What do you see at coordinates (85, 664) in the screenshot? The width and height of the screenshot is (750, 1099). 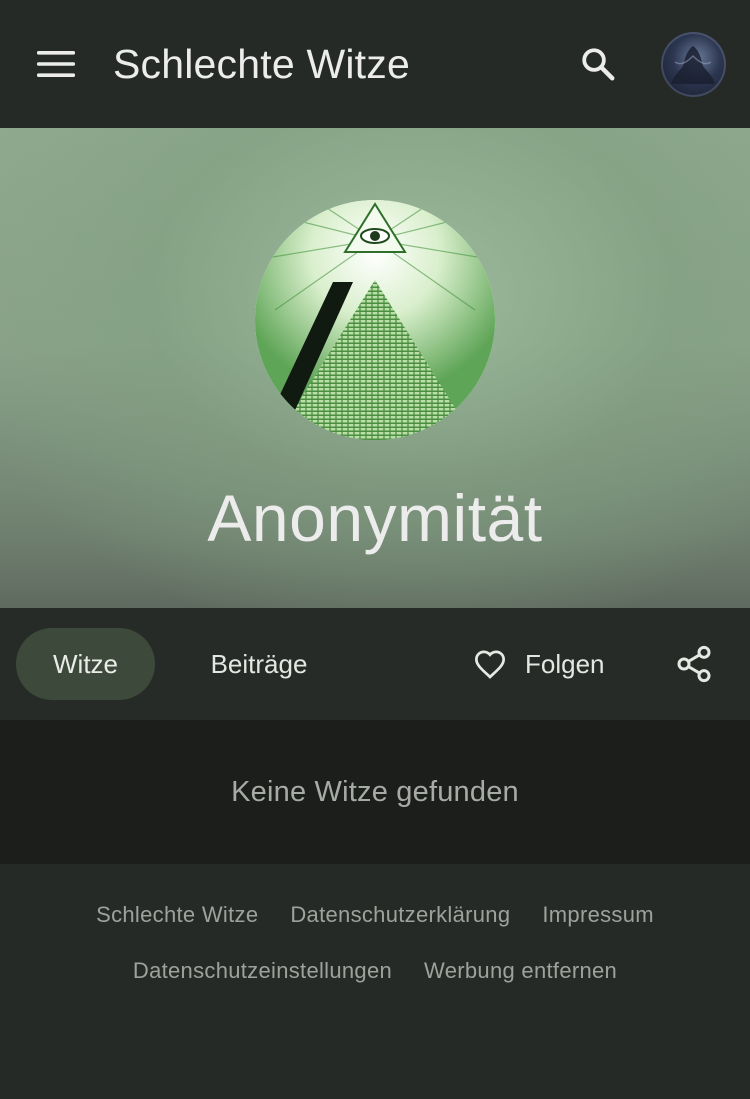 I see `tab-witze: Witze` at bounding box center [85, 664].